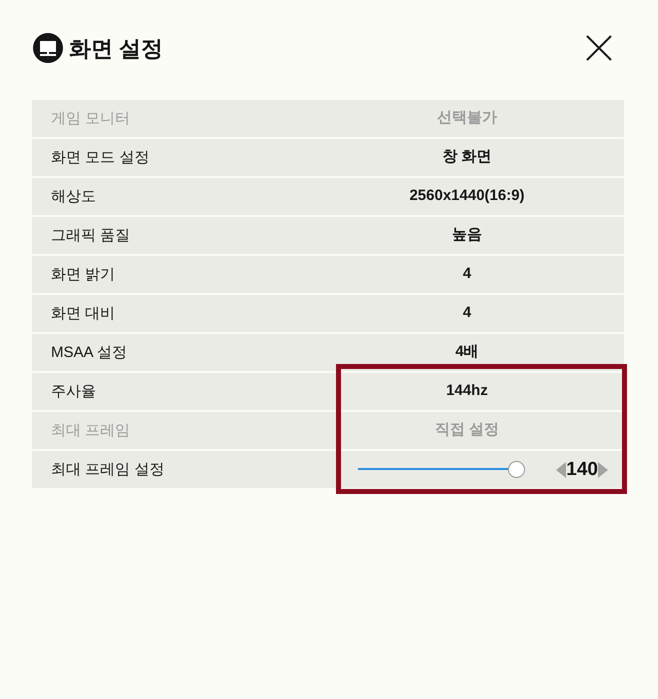 The image size is (658, 699). Describe the element at coordinates (516, 469) in the screenshot. I see `slider-thumb` at that location.